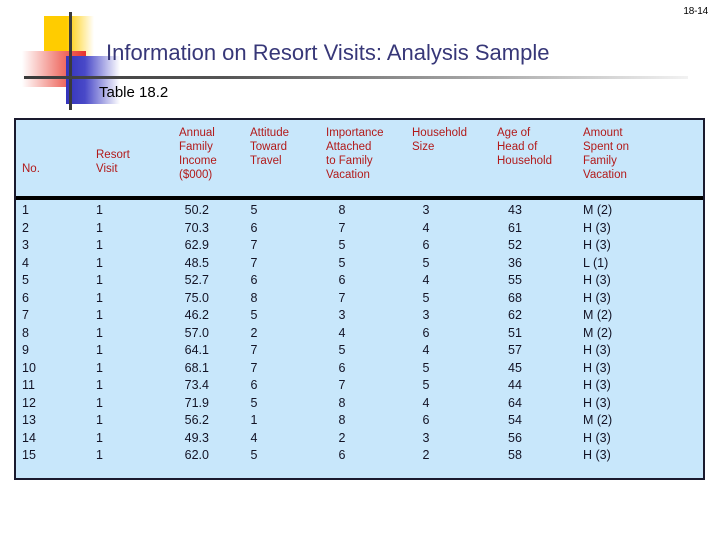 This screenshot has width=720, height=540. What do you see at coordinates (695, 11) in the screenshot?
I see `page-number: 18-14` at bounding box center [695, 11].